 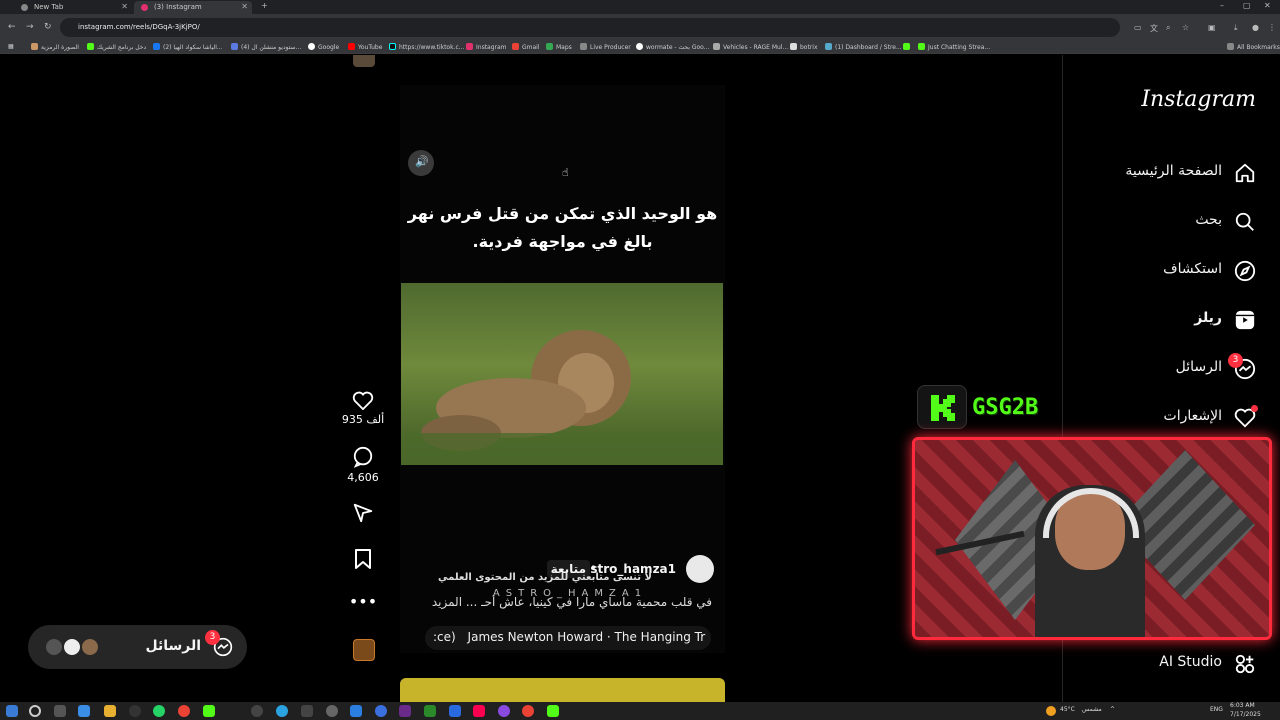 I want to click on tab-instagram: (3) Instagram ✕, so click(x=193, y=7).